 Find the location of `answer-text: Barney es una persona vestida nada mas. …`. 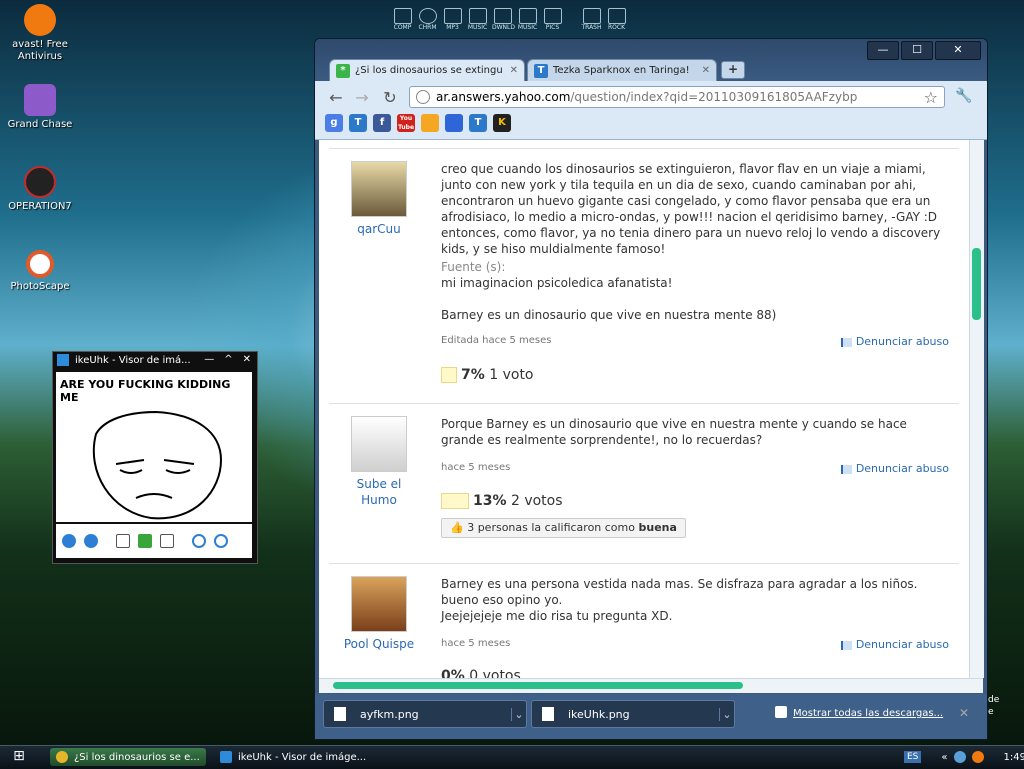

answer-text: Barney es una persona vestida nada mas. … is located at coordinates (679, 600).